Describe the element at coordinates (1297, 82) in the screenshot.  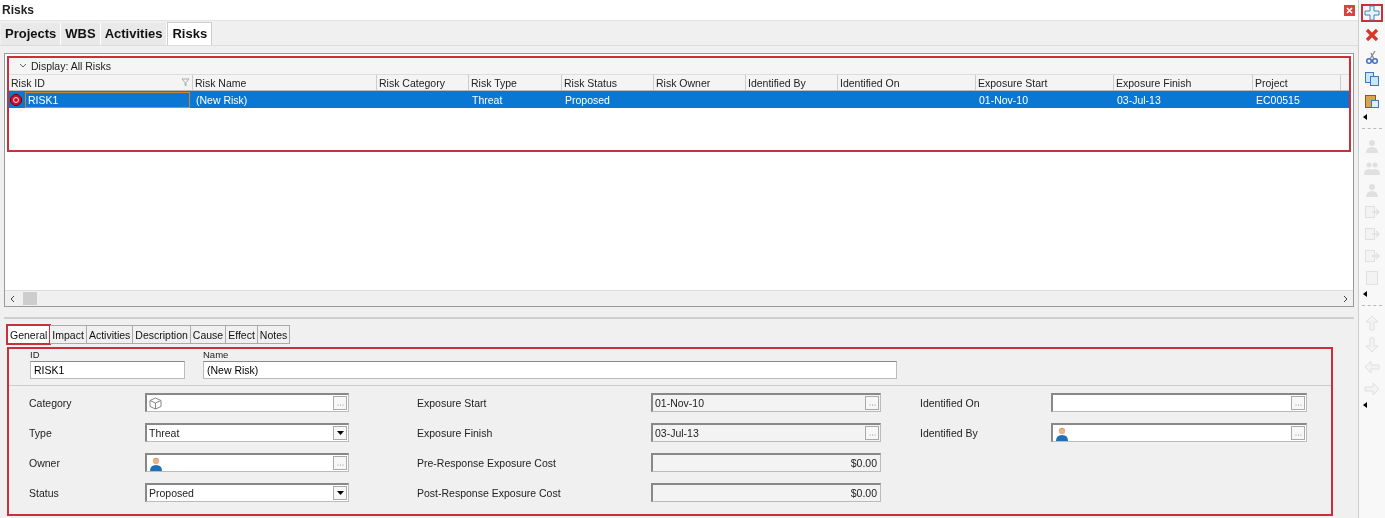
I see `column-header: Project` at that location.